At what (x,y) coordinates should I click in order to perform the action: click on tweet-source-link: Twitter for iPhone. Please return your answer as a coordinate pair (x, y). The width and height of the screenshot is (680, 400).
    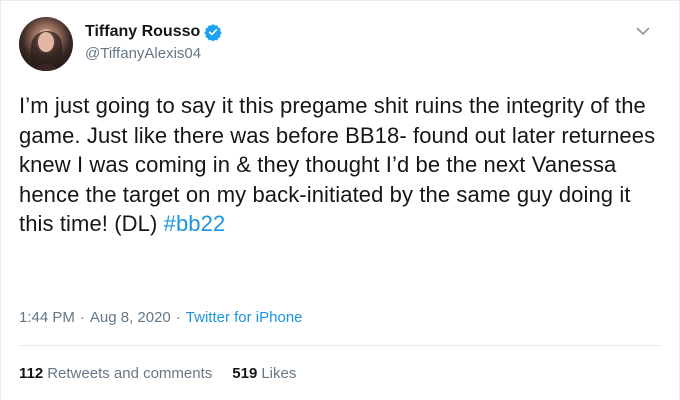
    Looking at the image, I should click on (244, 317).